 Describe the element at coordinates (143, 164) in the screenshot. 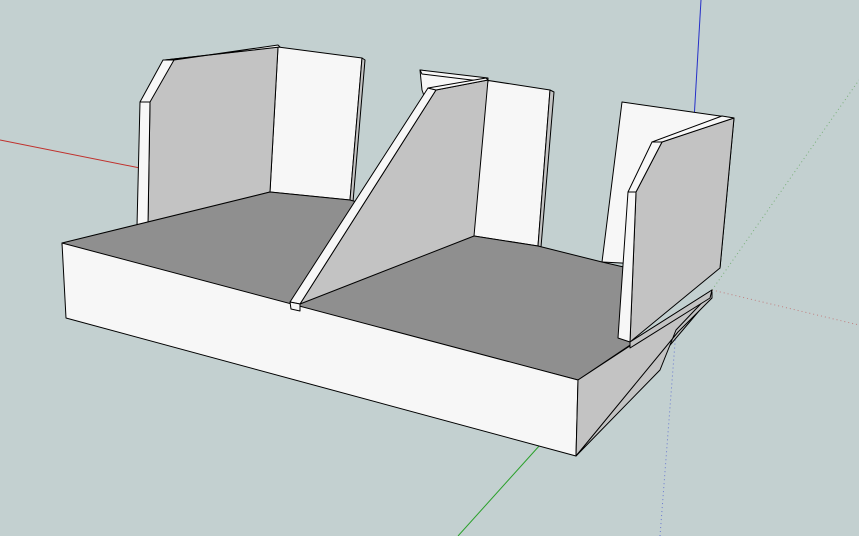

I see `left-side-panel-front-edge` at that location.